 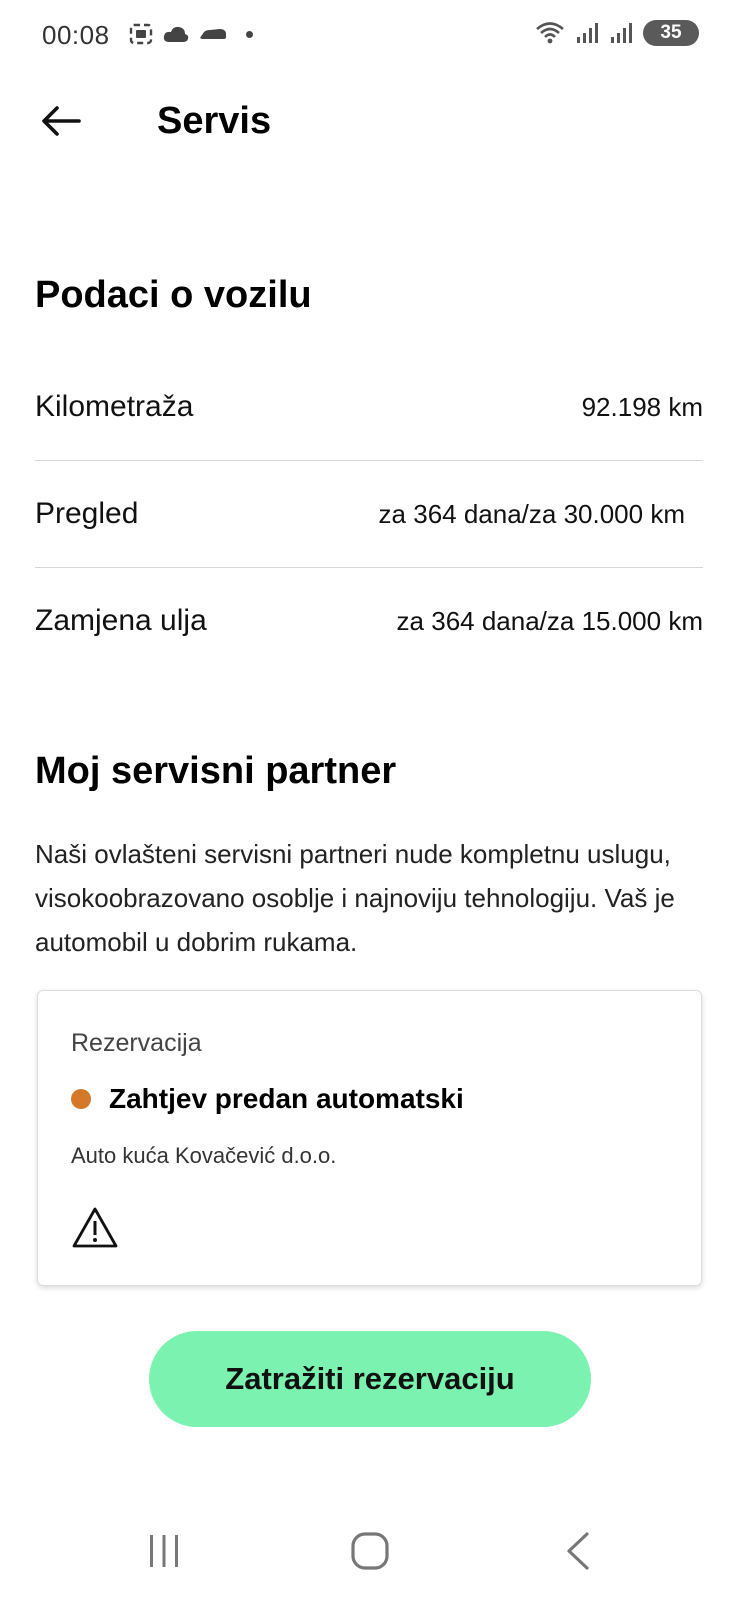 I want to click on mileage-row: Kilometraža 92.198 km, so click(x=369, y=407).